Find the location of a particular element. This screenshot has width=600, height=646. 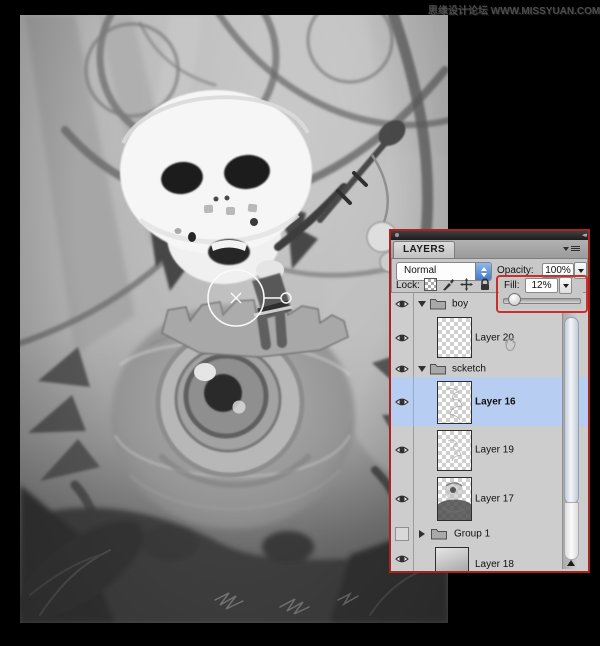

expand-triangle-collapsed is located at coordinates (422, 534).